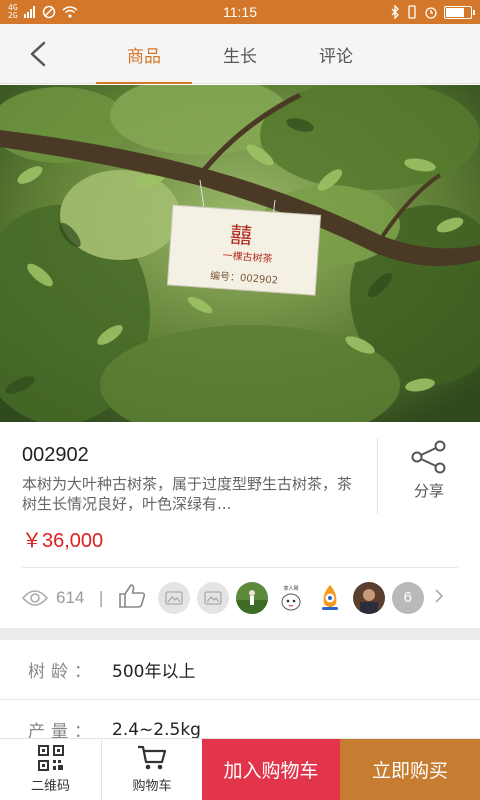  I want to click on avatar: 茶人网, so click(290, 597).